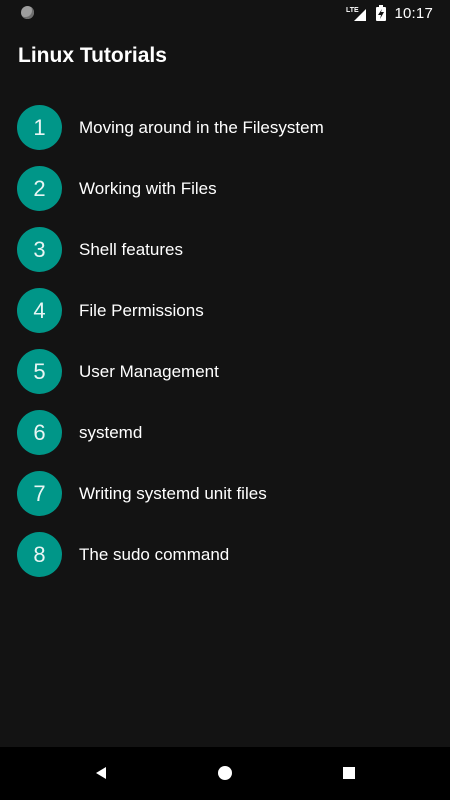 Image resolution: width=450 pixels, height=800 pixels. What do you see at coordinates (131, 249) in the screenshot?
I see `tutorial-title: Shell features` at bounding box center [131, 249].